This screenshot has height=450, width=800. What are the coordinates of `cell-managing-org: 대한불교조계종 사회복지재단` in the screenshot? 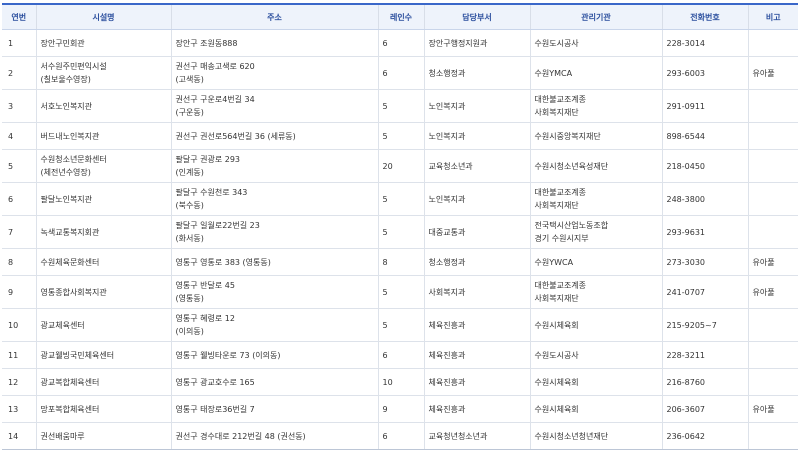 It's located at (595, 292).